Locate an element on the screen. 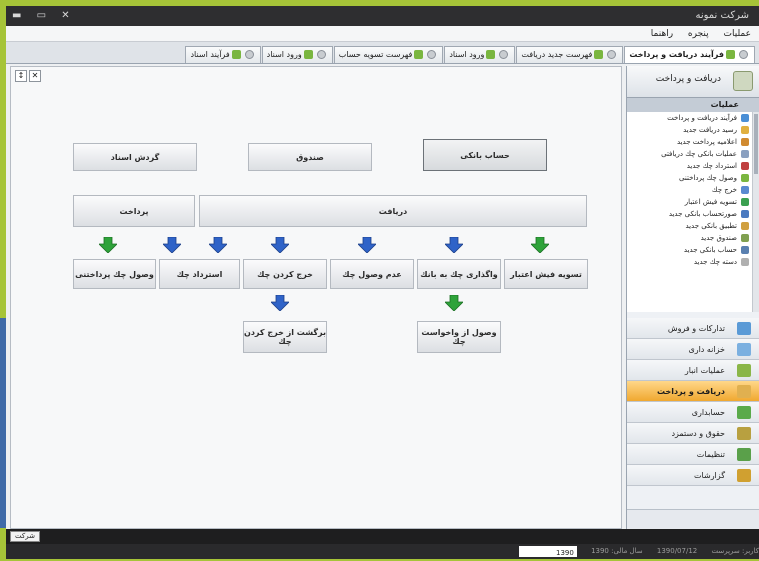  section-trade-sales: تداركات و فروش is located at coordinates (693, 328).